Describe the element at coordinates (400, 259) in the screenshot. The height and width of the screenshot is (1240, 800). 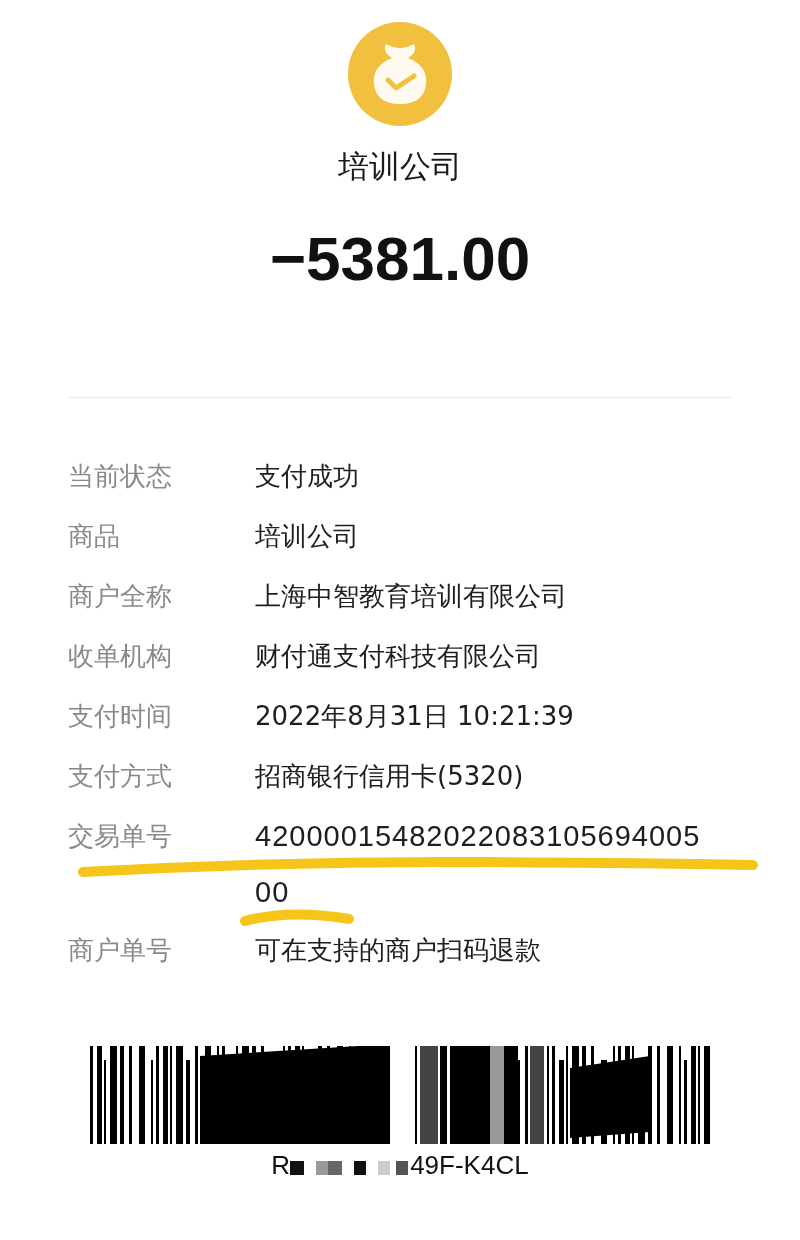
I see `payment-amount: −5381.00` at that location.